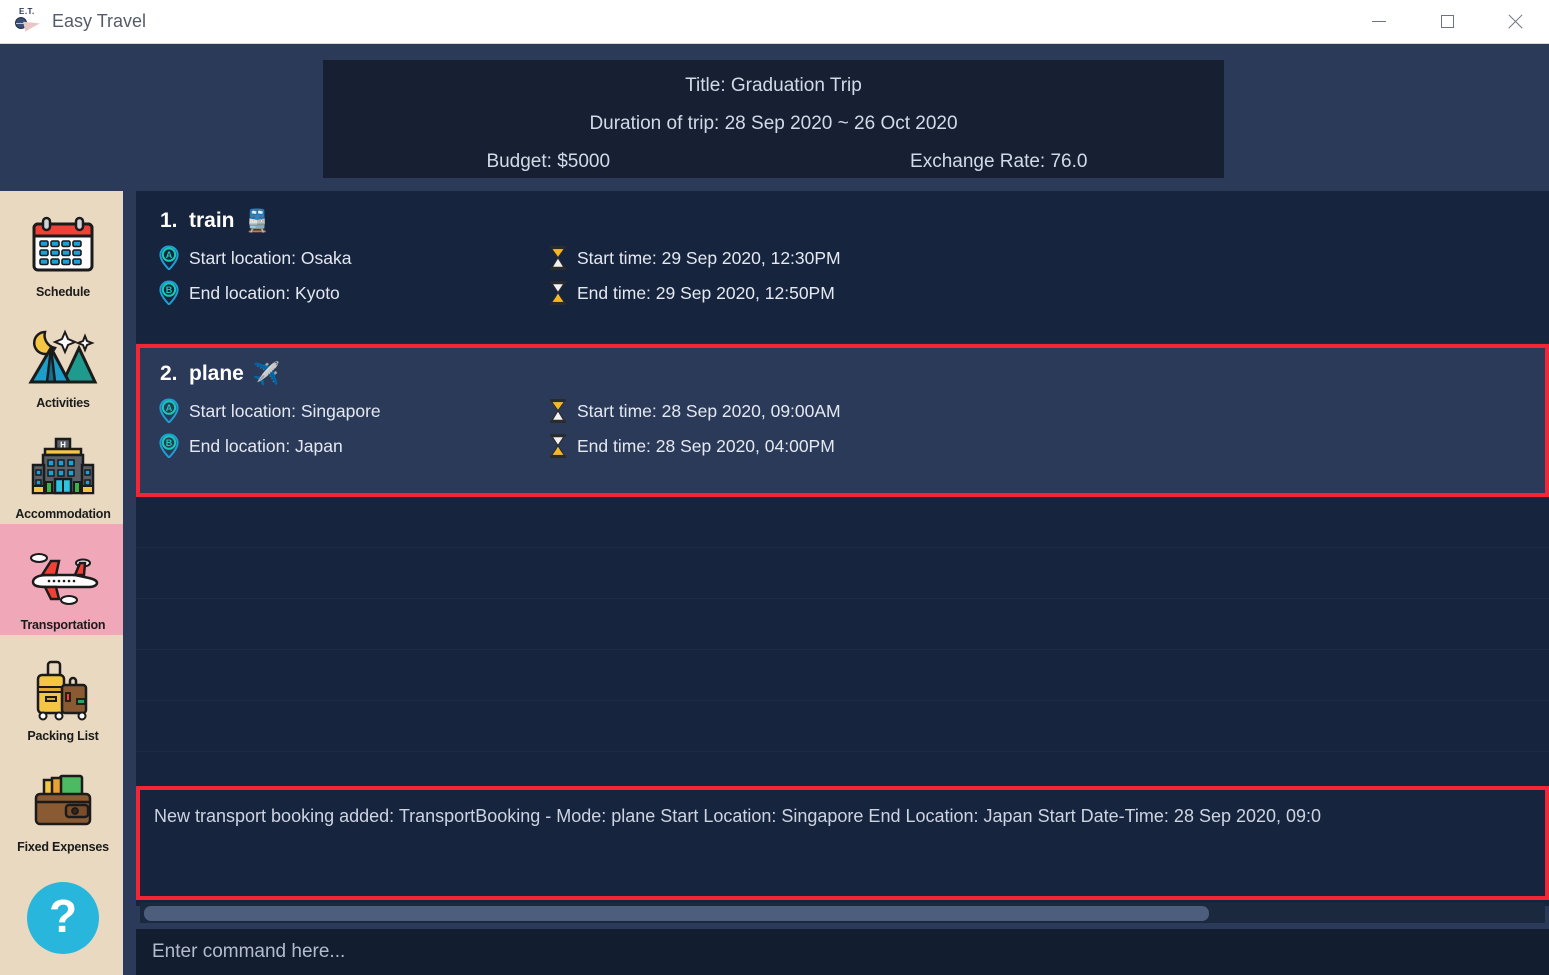 This screenshot has width=1549, height=975. What do you see at coordinates (270, 257) in the screenshot?
I see `start-location-text: Start location: Osaka` at bounding box center [270, 257].